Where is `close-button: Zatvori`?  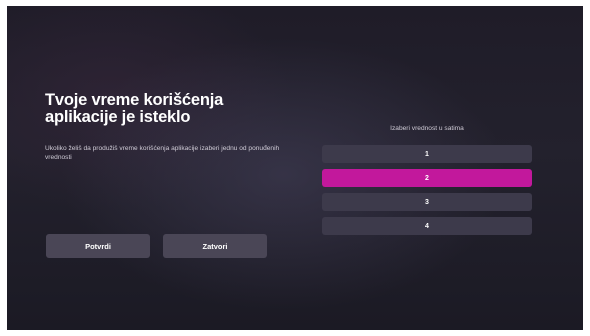
close-button: Zatvori is located at coordinates (215, 246).